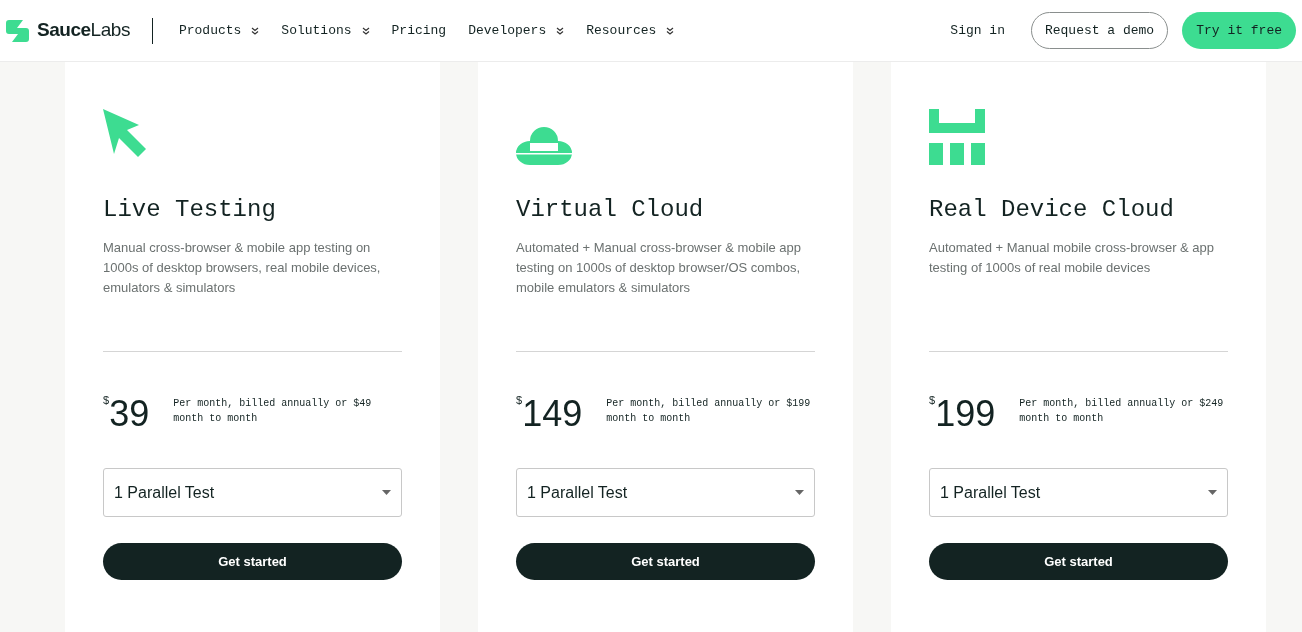 This screenshot has height=632, width=1302. I want to click on sign-in-link: Sign in, so click(977, 30).